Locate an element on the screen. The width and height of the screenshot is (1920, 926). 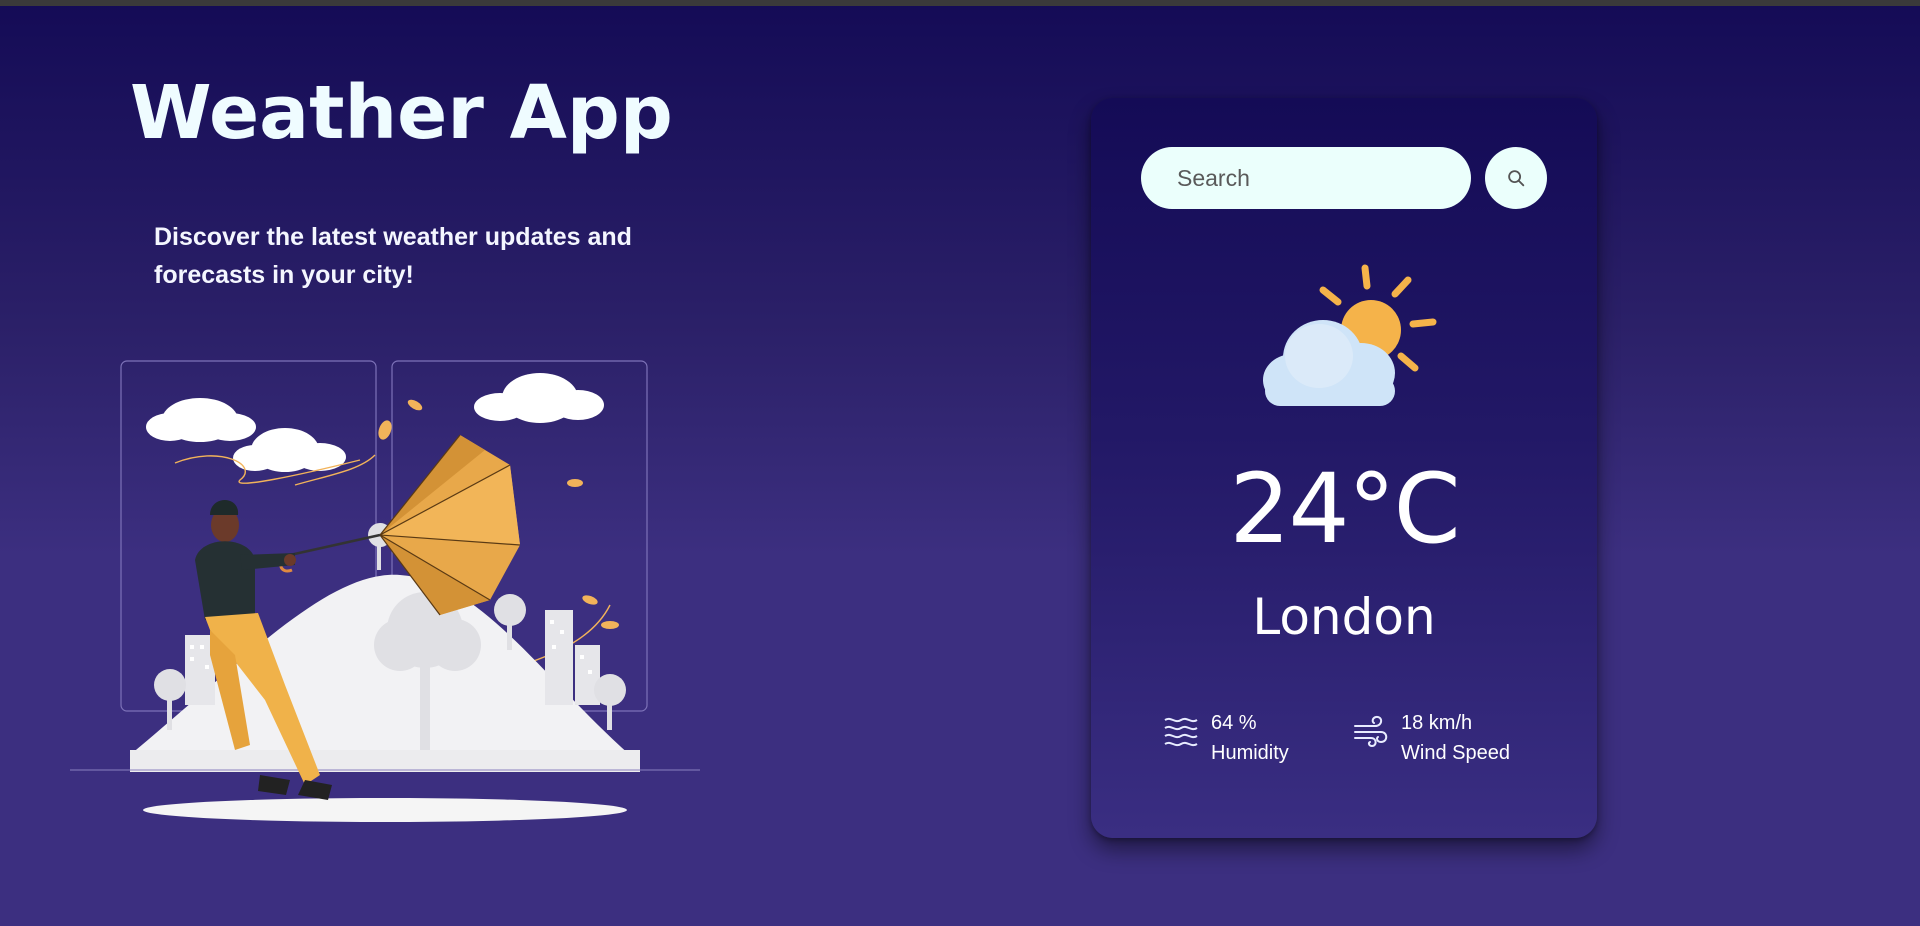
wind-detail: 18 km/h Wind Speed is located at coordinates (1431, 738).